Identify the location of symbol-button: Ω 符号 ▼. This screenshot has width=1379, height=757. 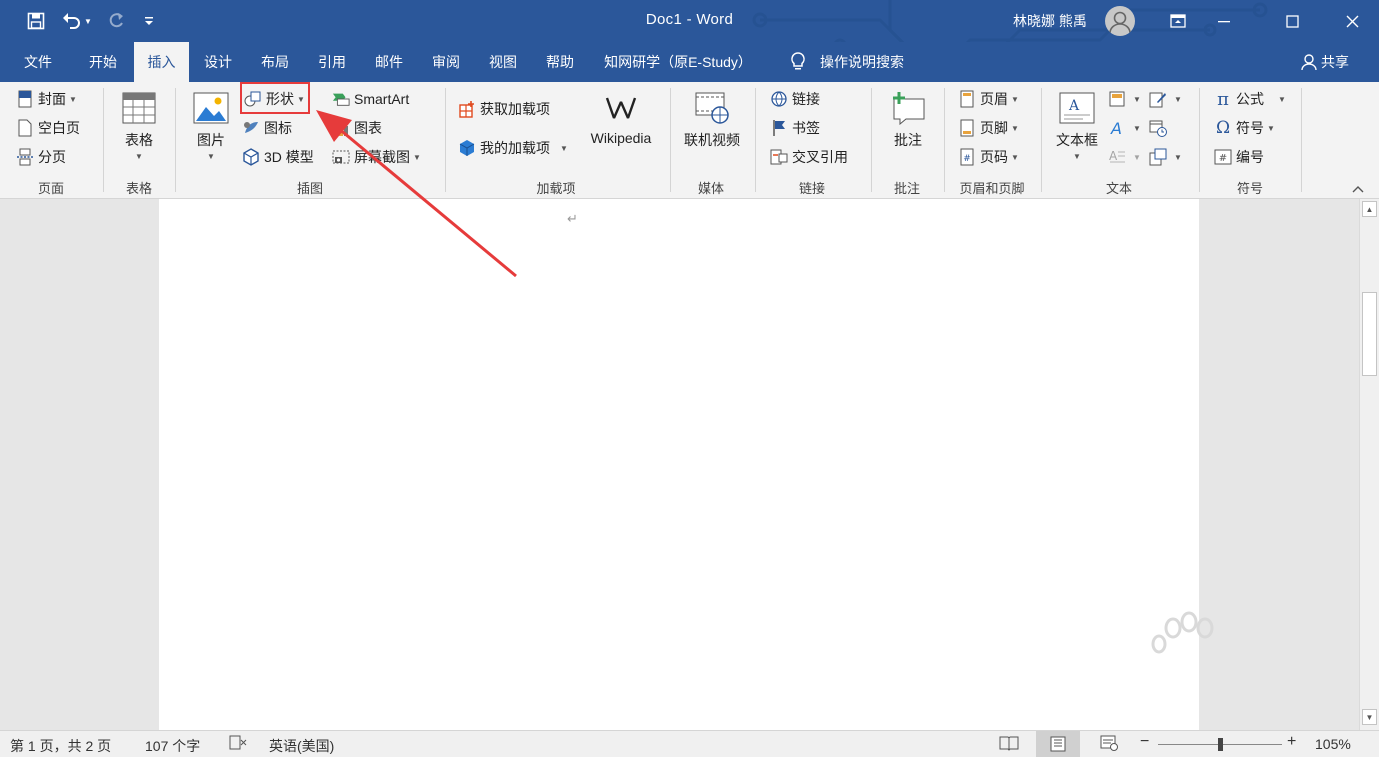
(1244, 128).